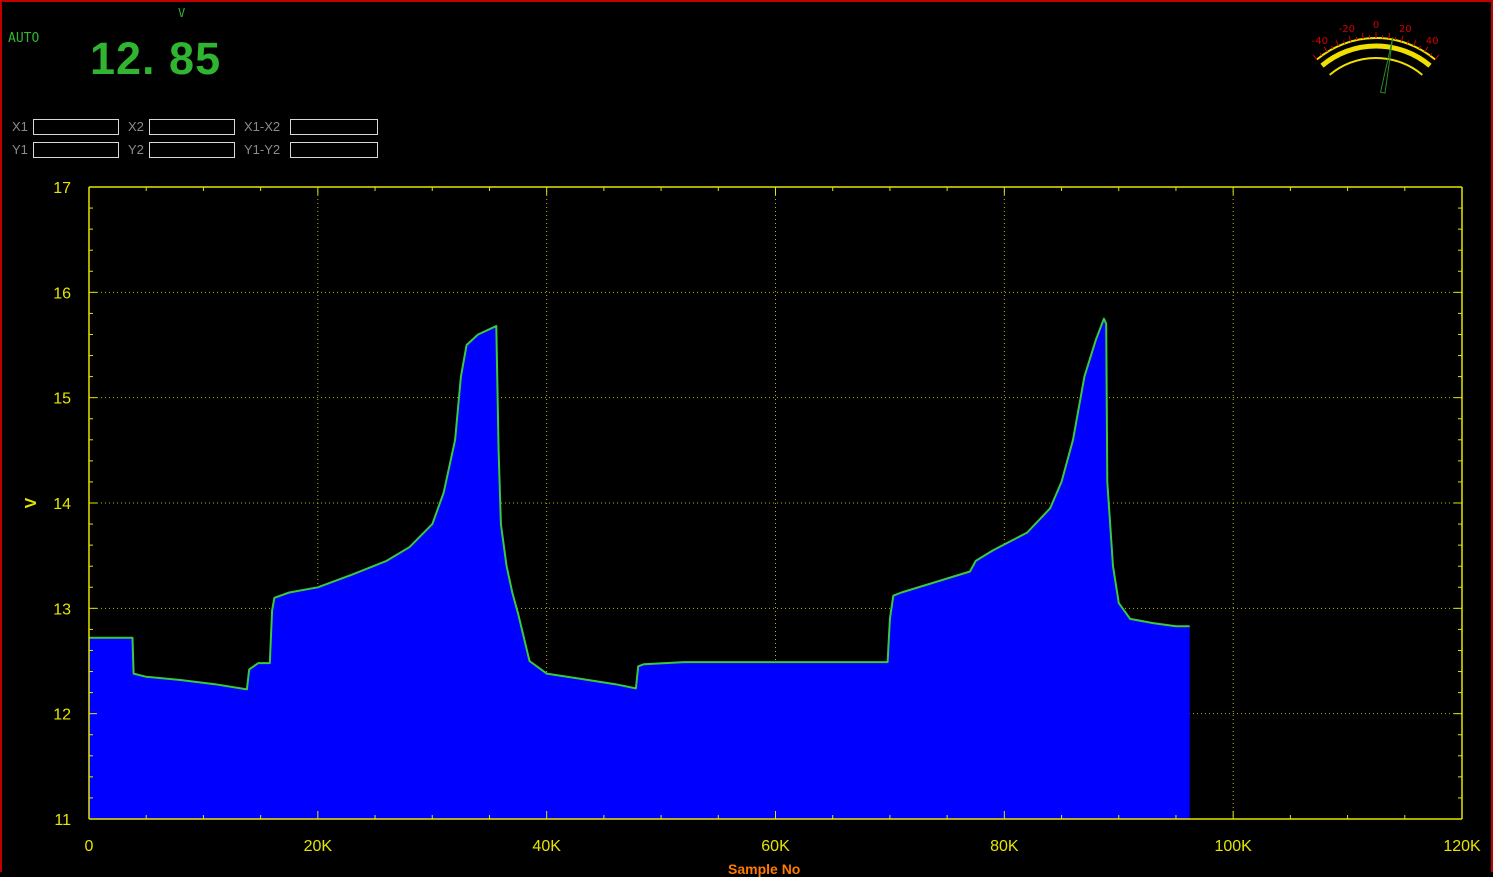 Image resolution: width=1493 pixels, height=877 pixels. I want to click on y-axis-label: V, so click(31, 502).